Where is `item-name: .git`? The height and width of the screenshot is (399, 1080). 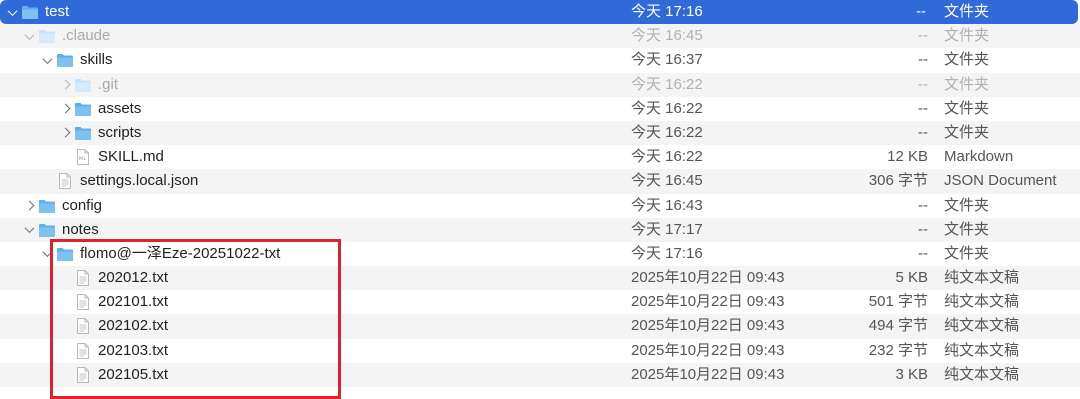
item-name: .git is located at coordinates (108, 84).